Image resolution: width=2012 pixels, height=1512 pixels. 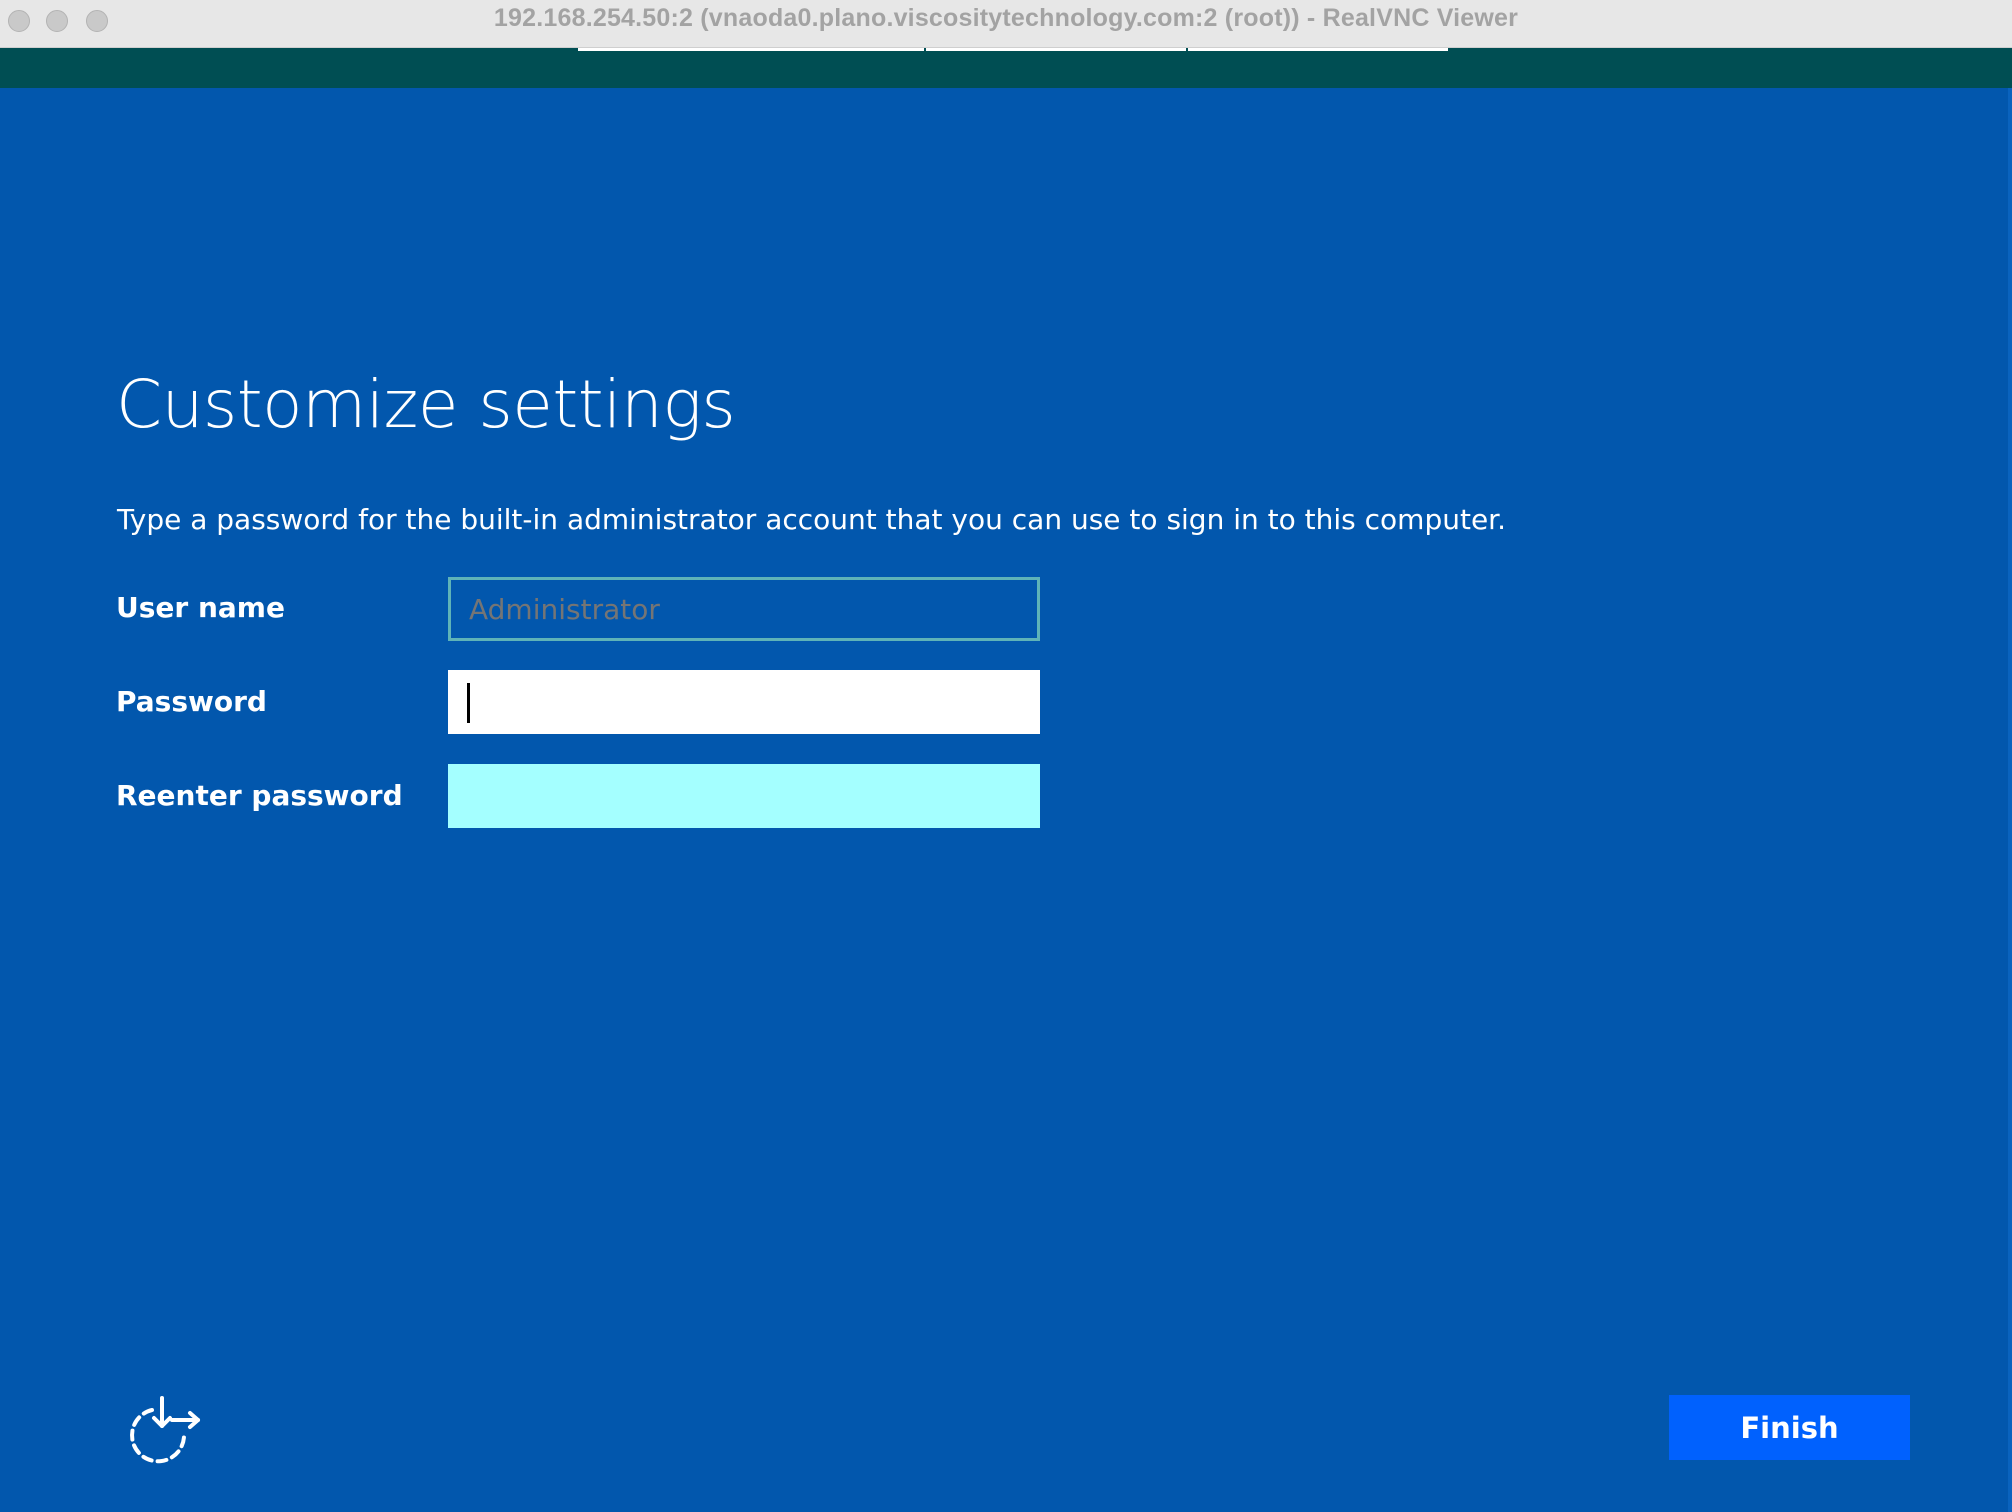 What do you see at coordinates (200, 607) in the screenshot?
I see `username-label: User name` at bounding box center [200, 607].